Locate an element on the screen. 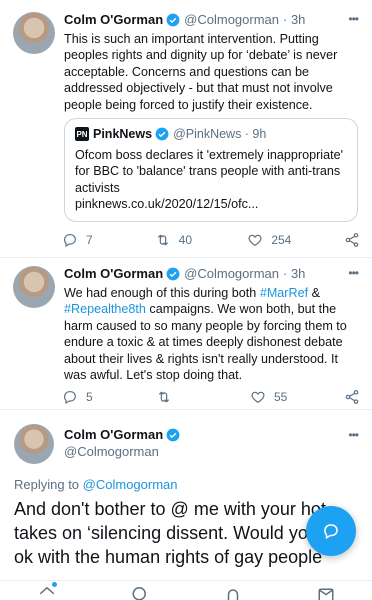 This screenshot has width=372, height=600. quoted-author-handle: @PinkNews · 9h is located at coordinates (220, 134).